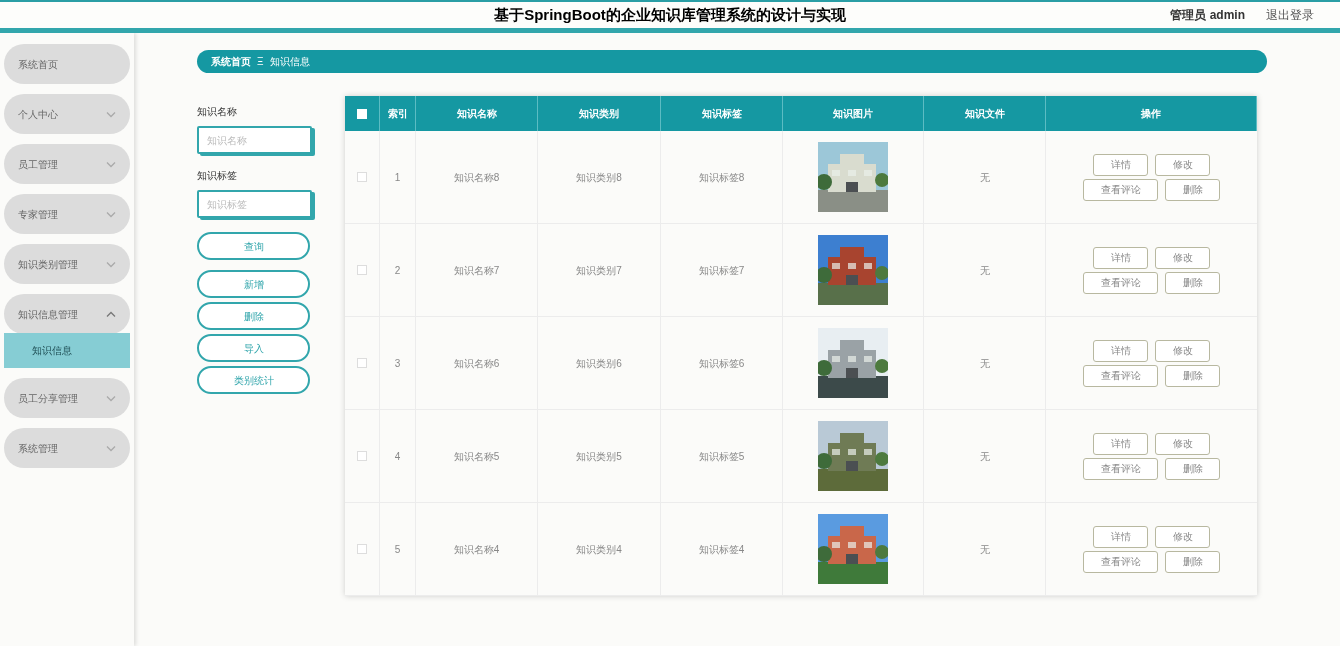  What do you see at coordinates (254, 140) in the screenshot?
I see `filter-field: 知识名称` at bounding box center [254, 140].